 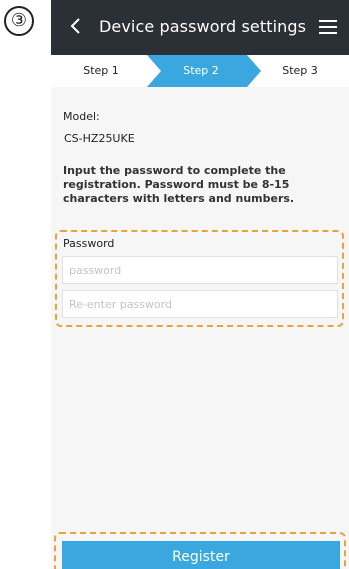 I want to click on step-progress-bar: Step 1 Step 2 Step 3, so click(x=200, y=71).